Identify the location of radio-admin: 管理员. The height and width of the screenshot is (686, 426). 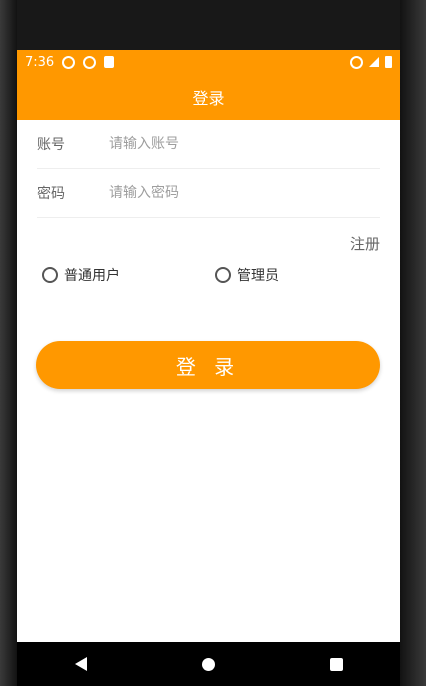
(247, 275).